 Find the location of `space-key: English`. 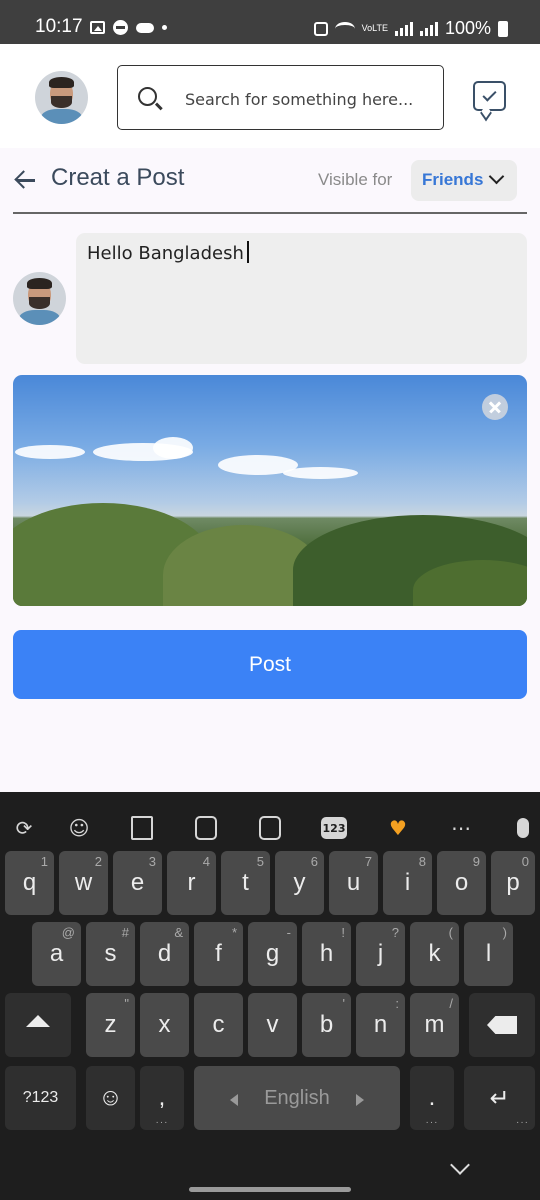

space-key: English is located at coordinates (297, 1098).